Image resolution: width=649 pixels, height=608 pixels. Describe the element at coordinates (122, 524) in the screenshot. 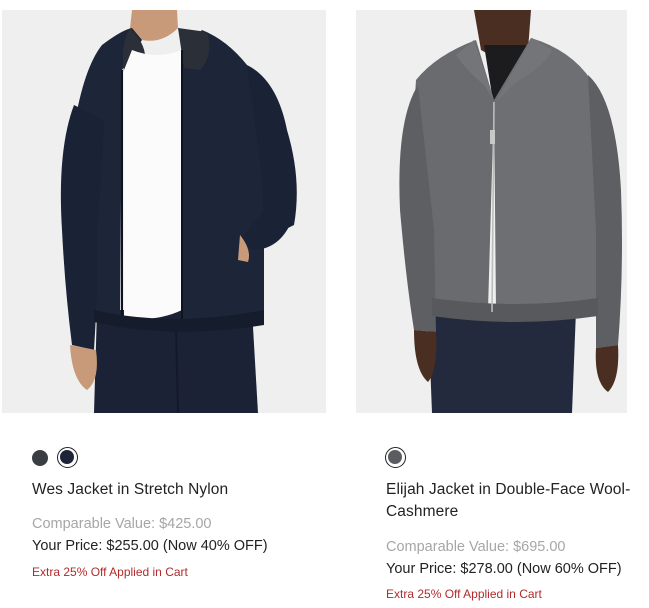

I see `comparable-value: Comparable Value: $425.00` at that location.